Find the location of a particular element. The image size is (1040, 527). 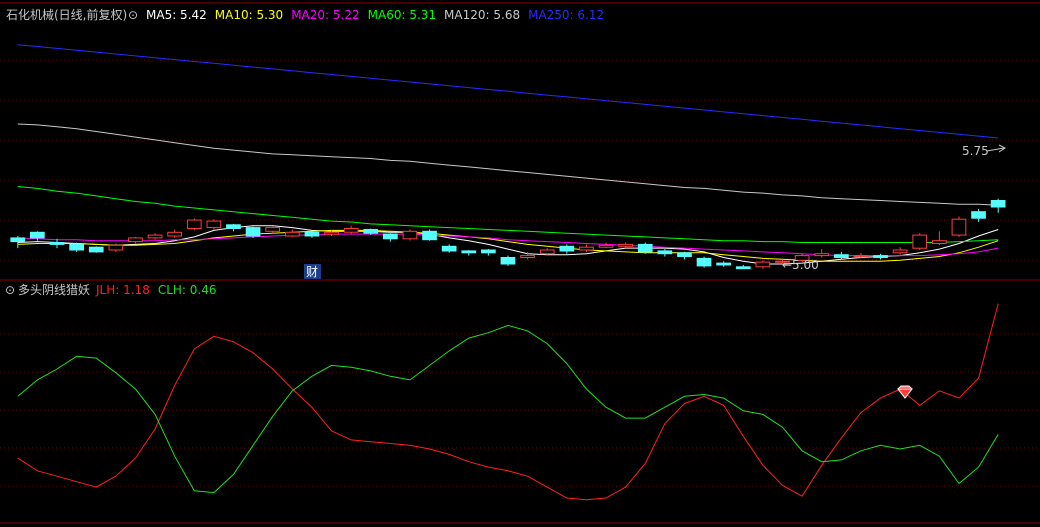

event-badge-label: 财 is located at coordinates (312, 272).